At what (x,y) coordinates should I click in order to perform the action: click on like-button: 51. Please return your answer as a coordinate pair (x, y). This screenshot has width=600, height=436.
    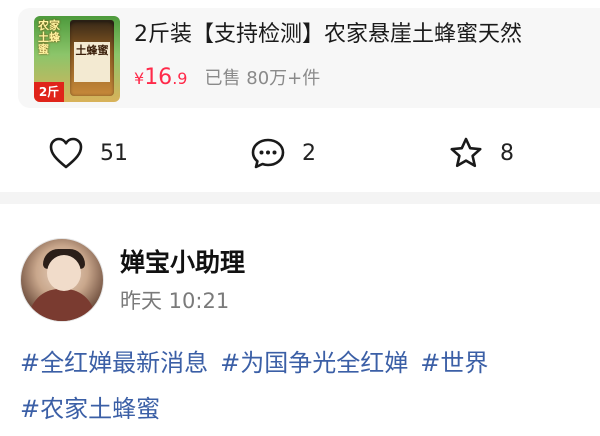
    Looking at the image, I should click on (88, 153).